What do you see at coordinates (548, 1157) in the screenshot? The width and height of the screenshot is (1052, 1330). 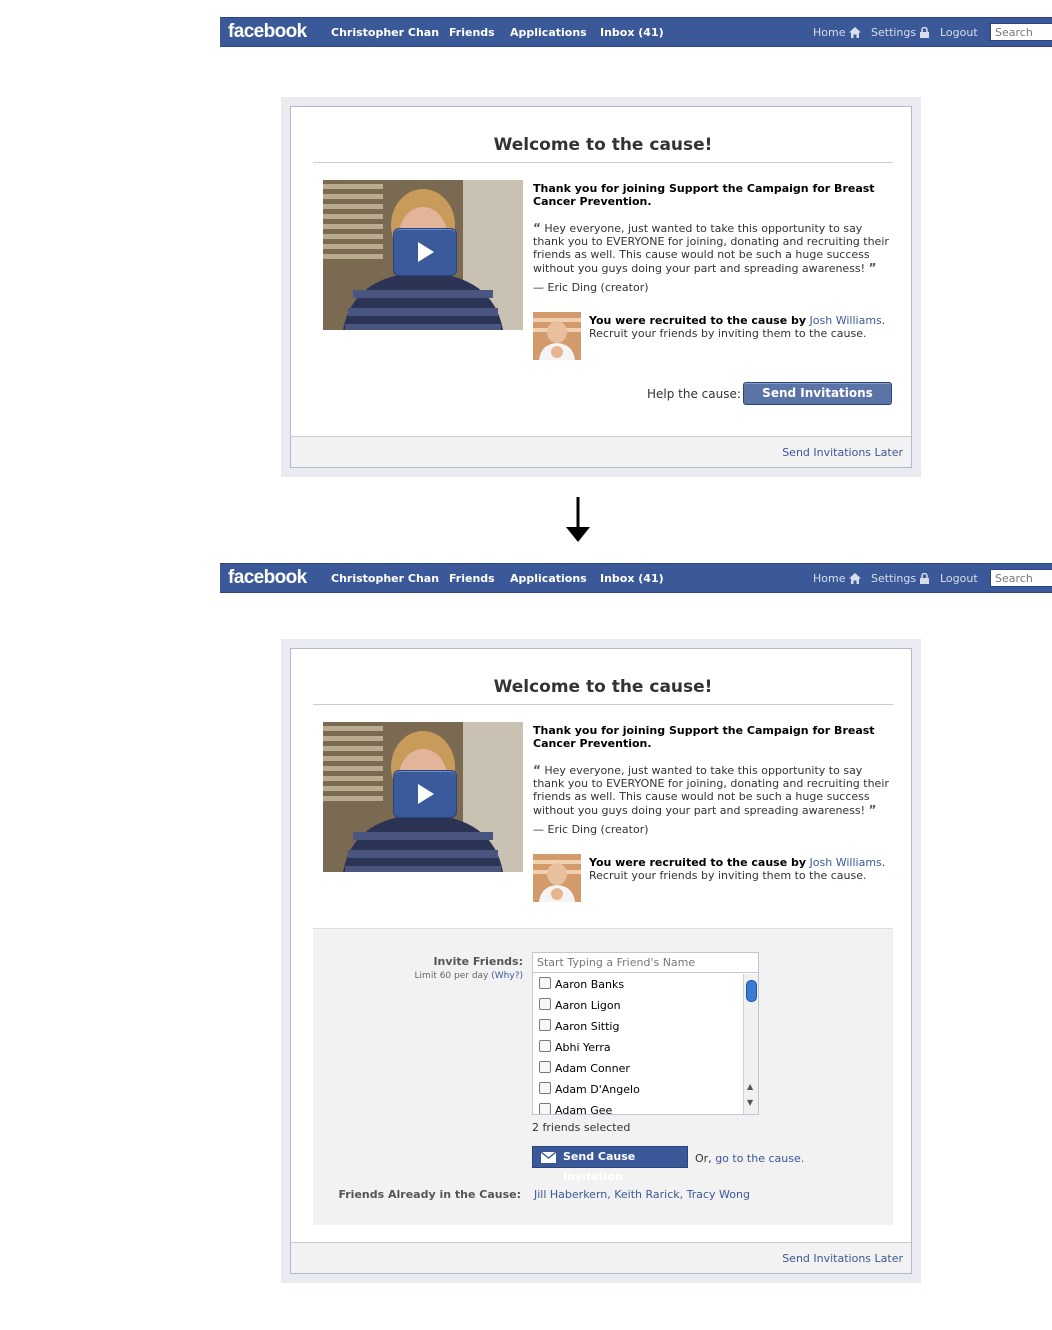 I see `envelope-icon` at bounding box center [548, 1157].